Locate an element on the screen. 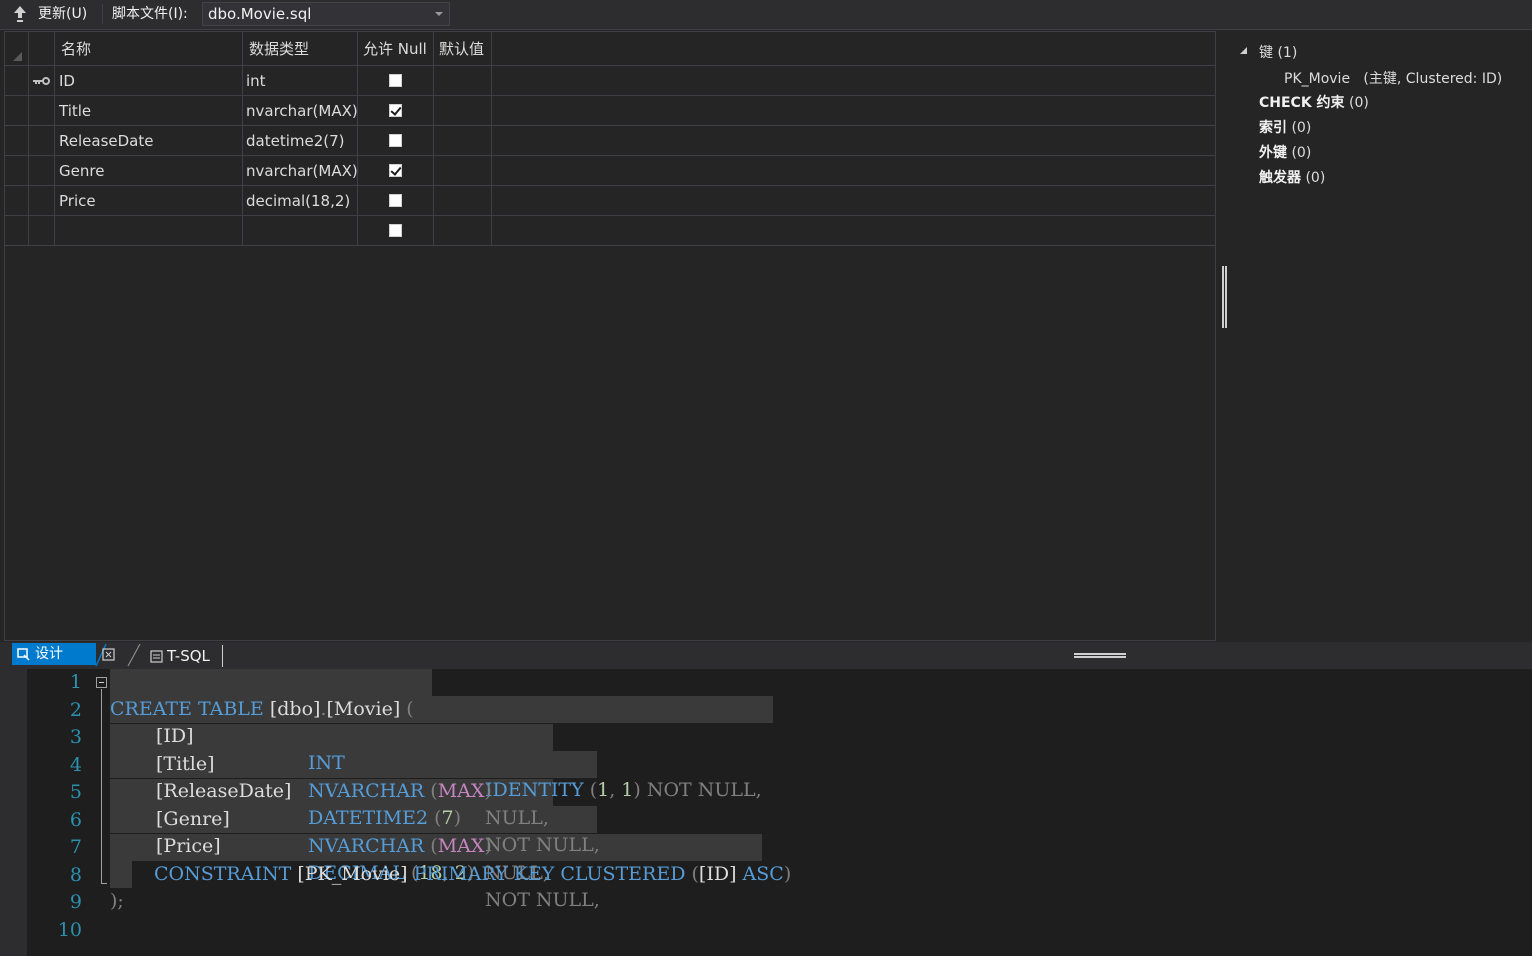 The width and height of the screenshot is (1532, 956). vertical-splitter-handle is located at coordinates (1224, 297).